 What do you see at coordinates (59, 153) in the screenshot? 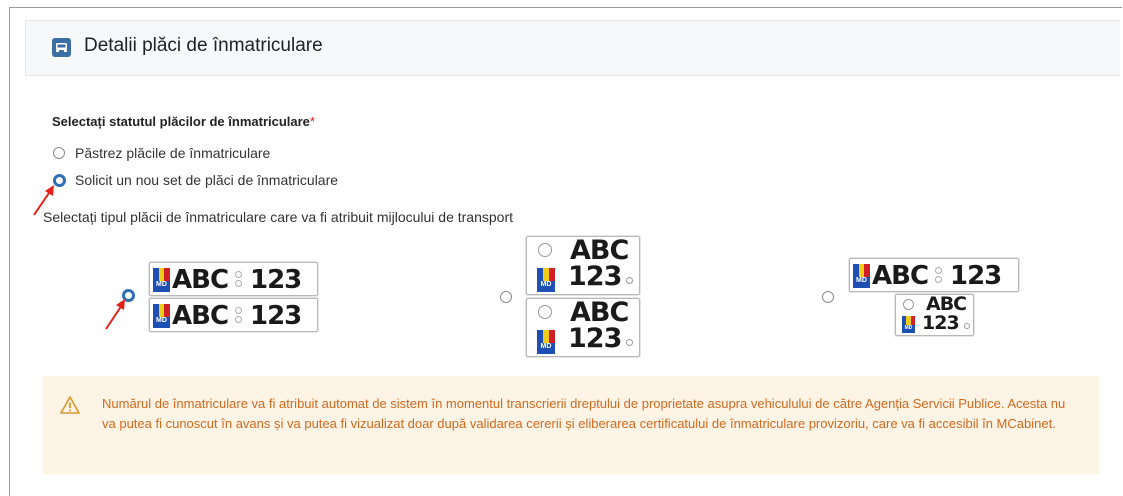
I see `radio-keep-plates` at bounding box center [59, 153].